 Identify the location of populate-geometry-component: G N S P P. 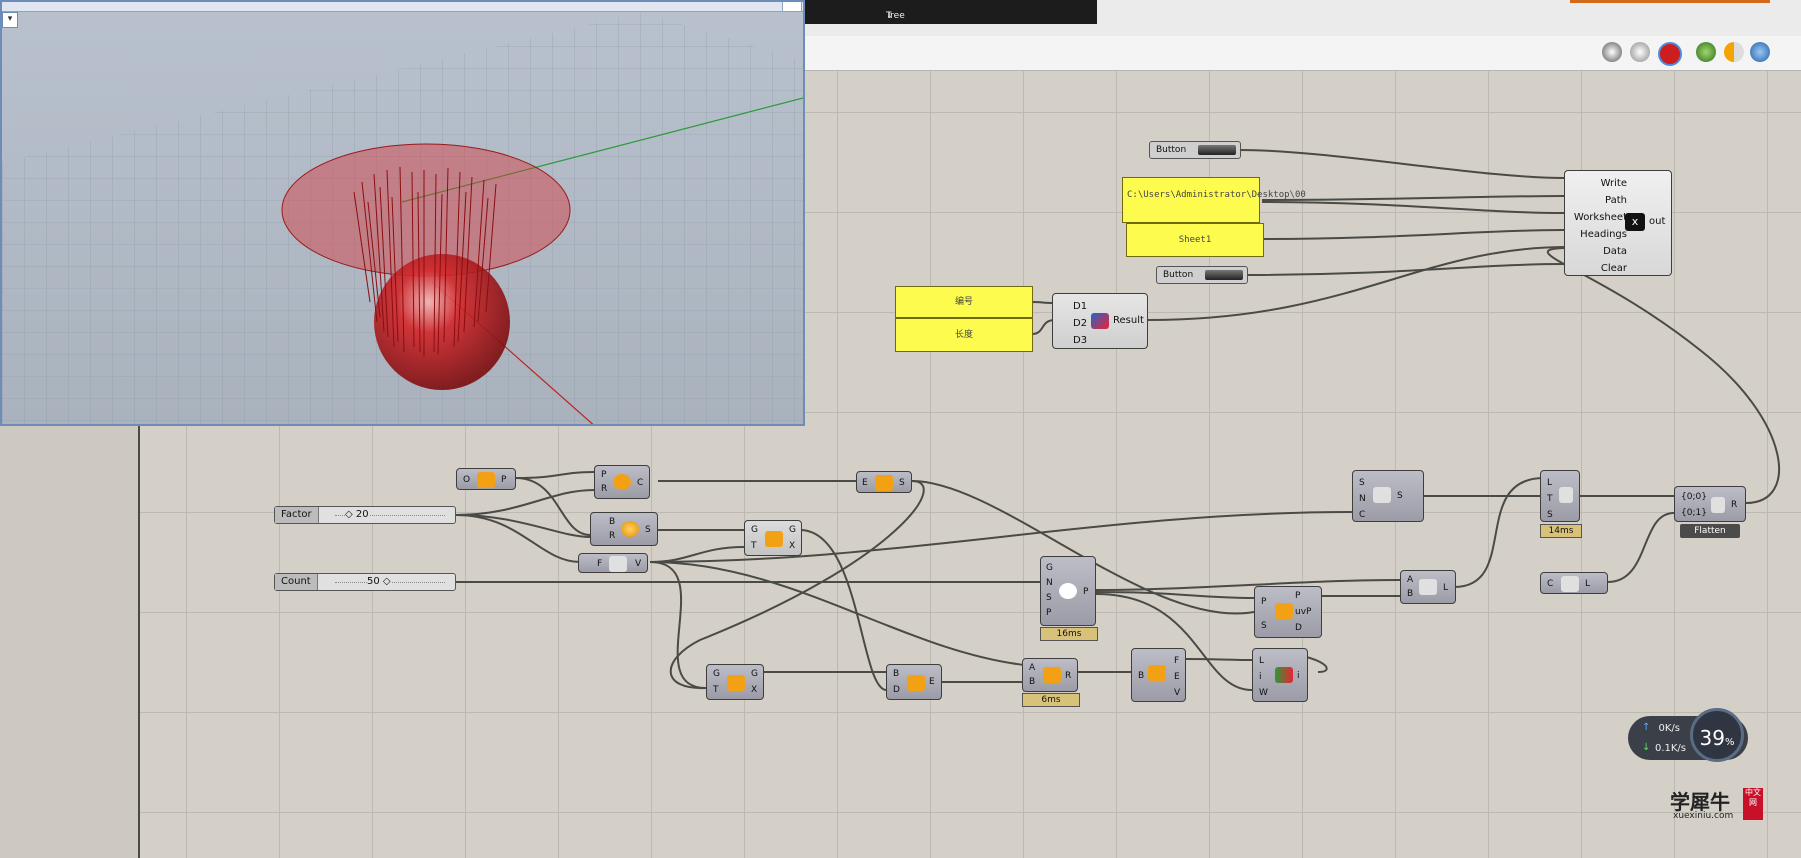
(1068, 591).